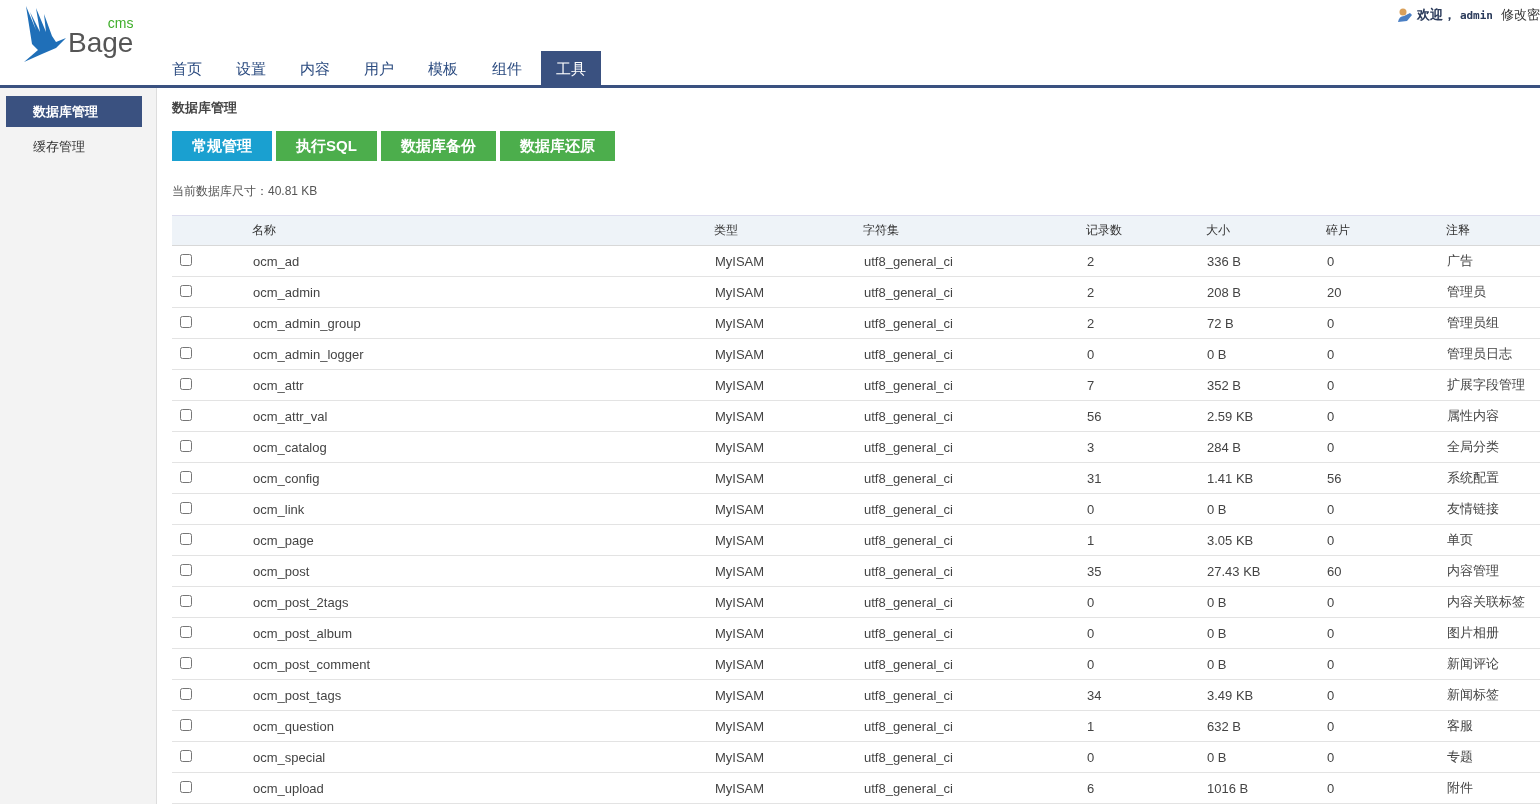 This screenshot has width=1540, height=804. I want to click on nav-tab: 组件, so click(507, 68).